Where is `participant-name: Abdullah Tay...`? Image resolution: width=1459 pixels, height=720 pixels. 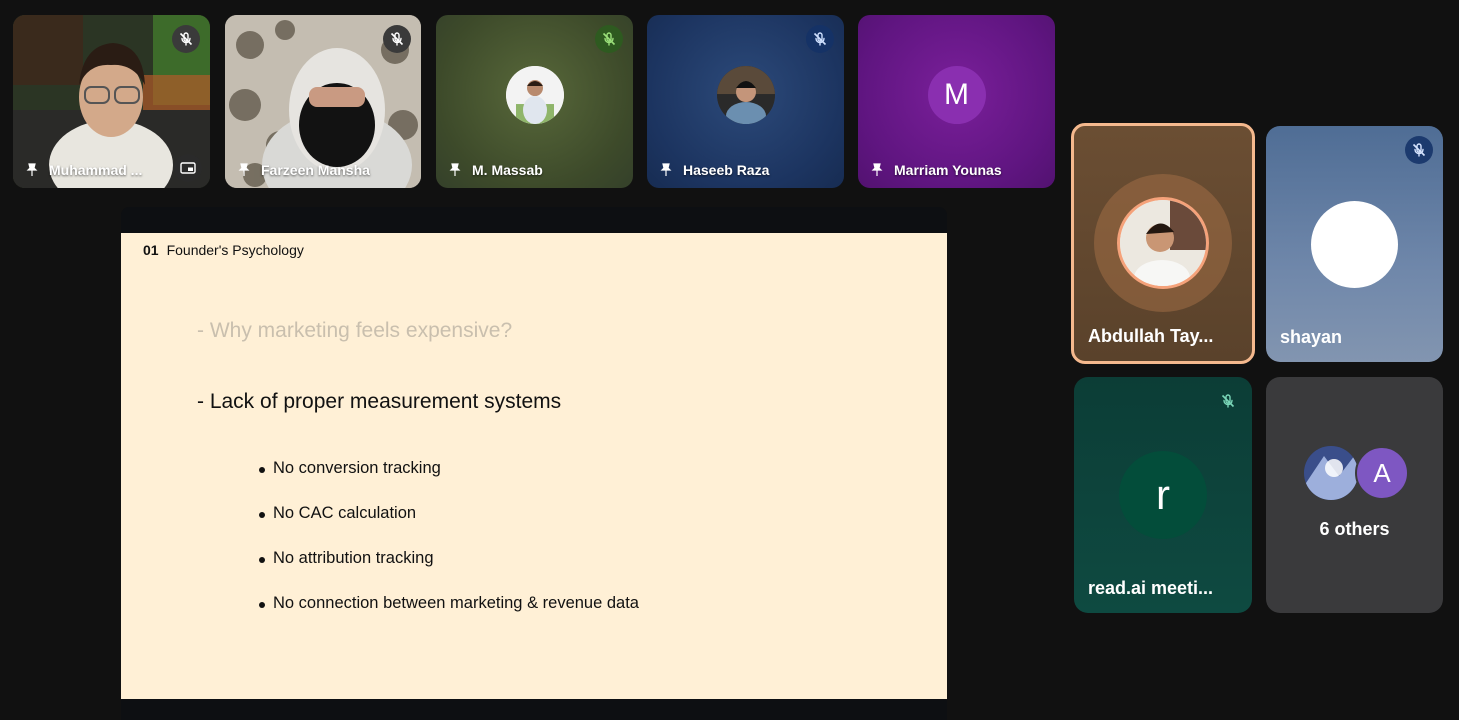
participant-name: Abdullah Tay... is located at coordinates (1151, 336).